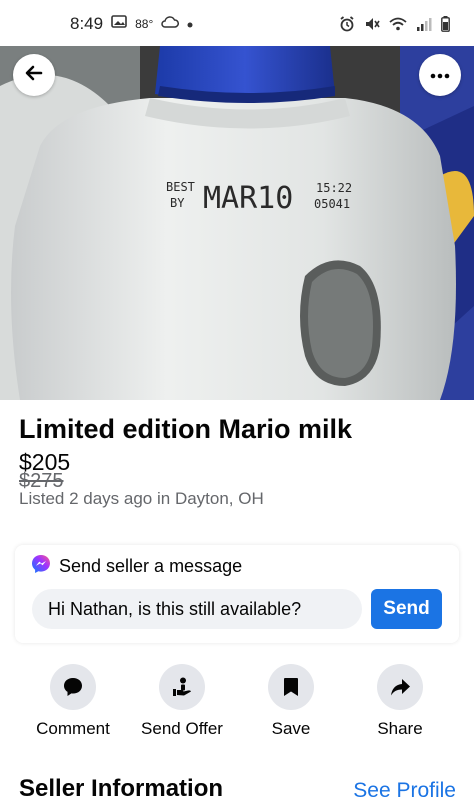  Describe the element at coordinates (347, 26) in the screenshot. I see `alarm-icon` at that location.